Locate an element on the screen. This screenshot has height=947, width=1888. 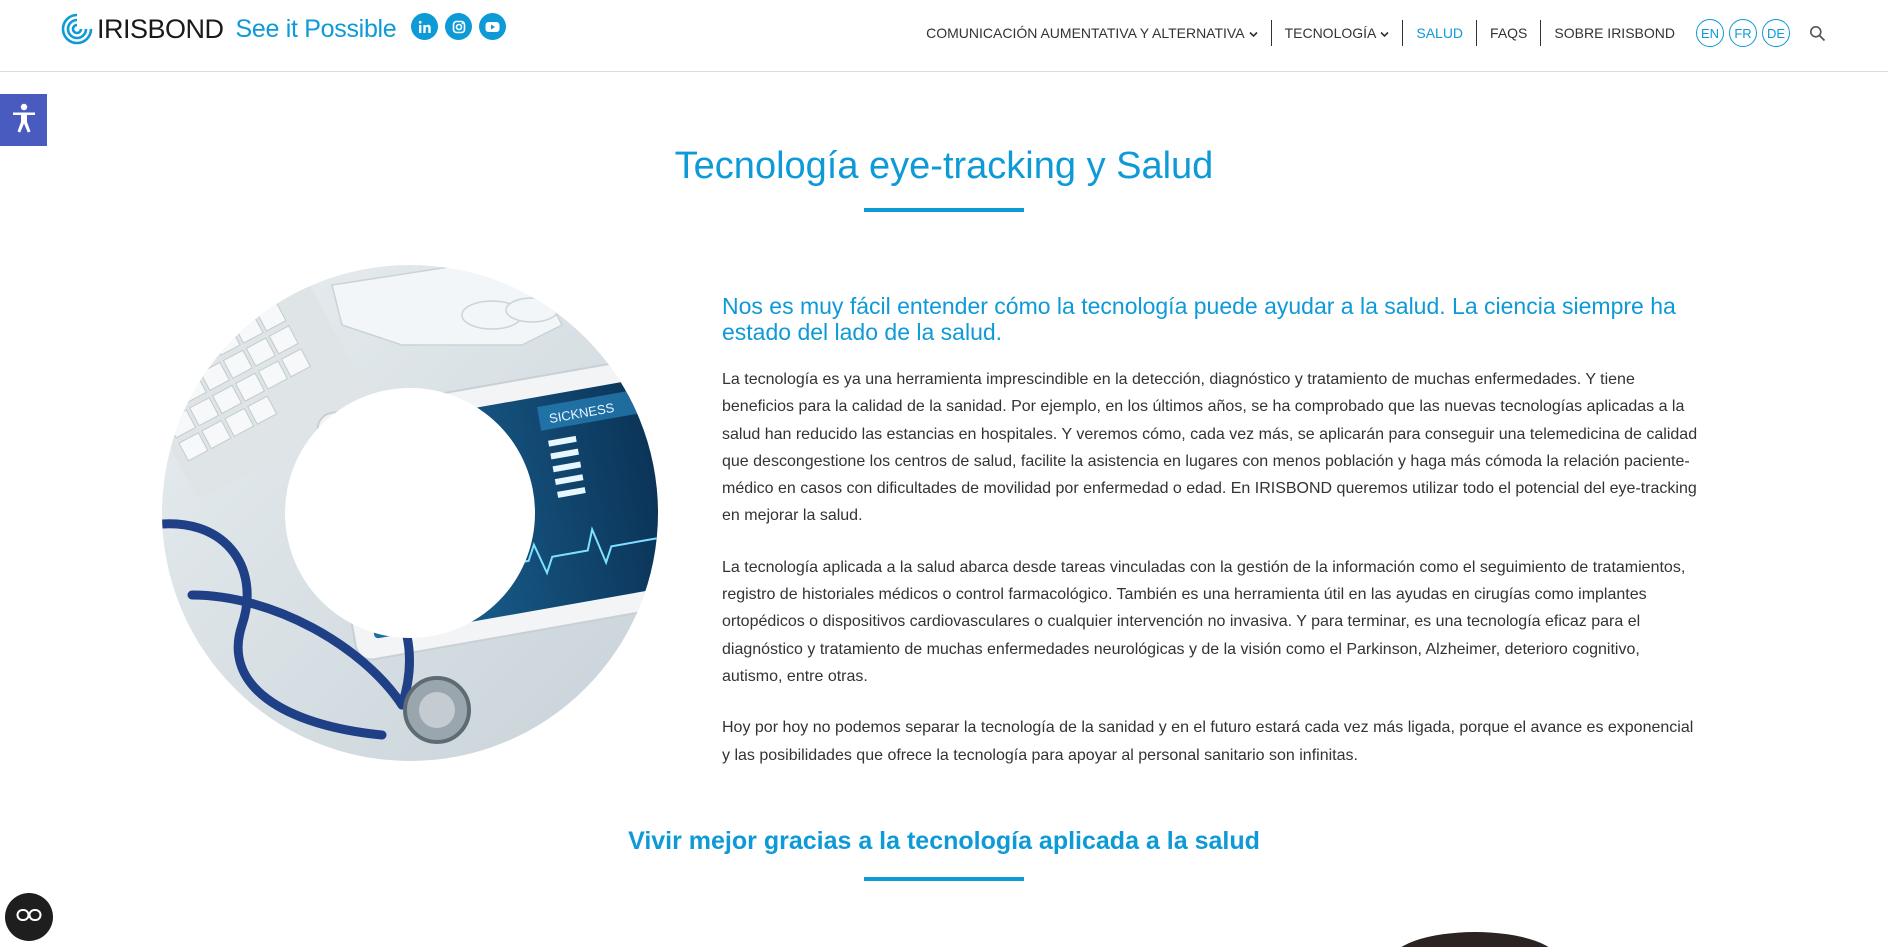
cookie-settings-button is located at coordinates (29, 917).